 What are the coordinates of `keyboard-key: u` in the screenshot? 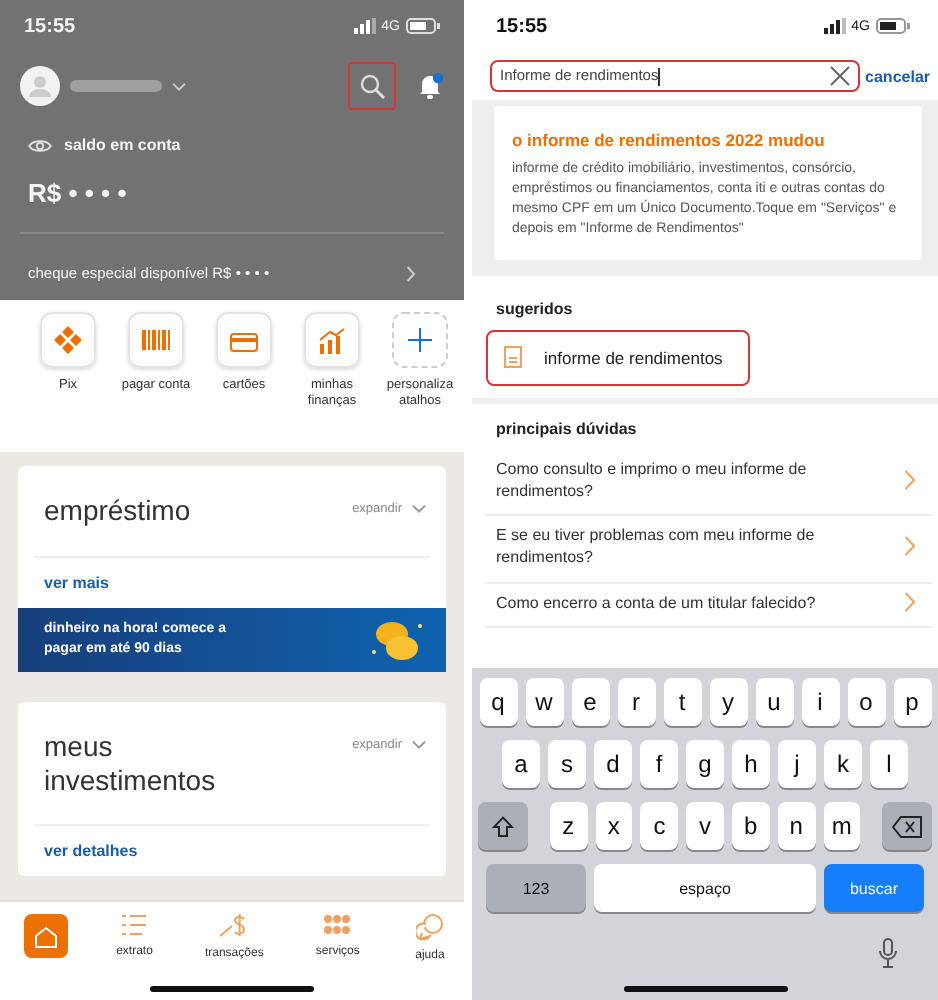 It's located at (774, 702).